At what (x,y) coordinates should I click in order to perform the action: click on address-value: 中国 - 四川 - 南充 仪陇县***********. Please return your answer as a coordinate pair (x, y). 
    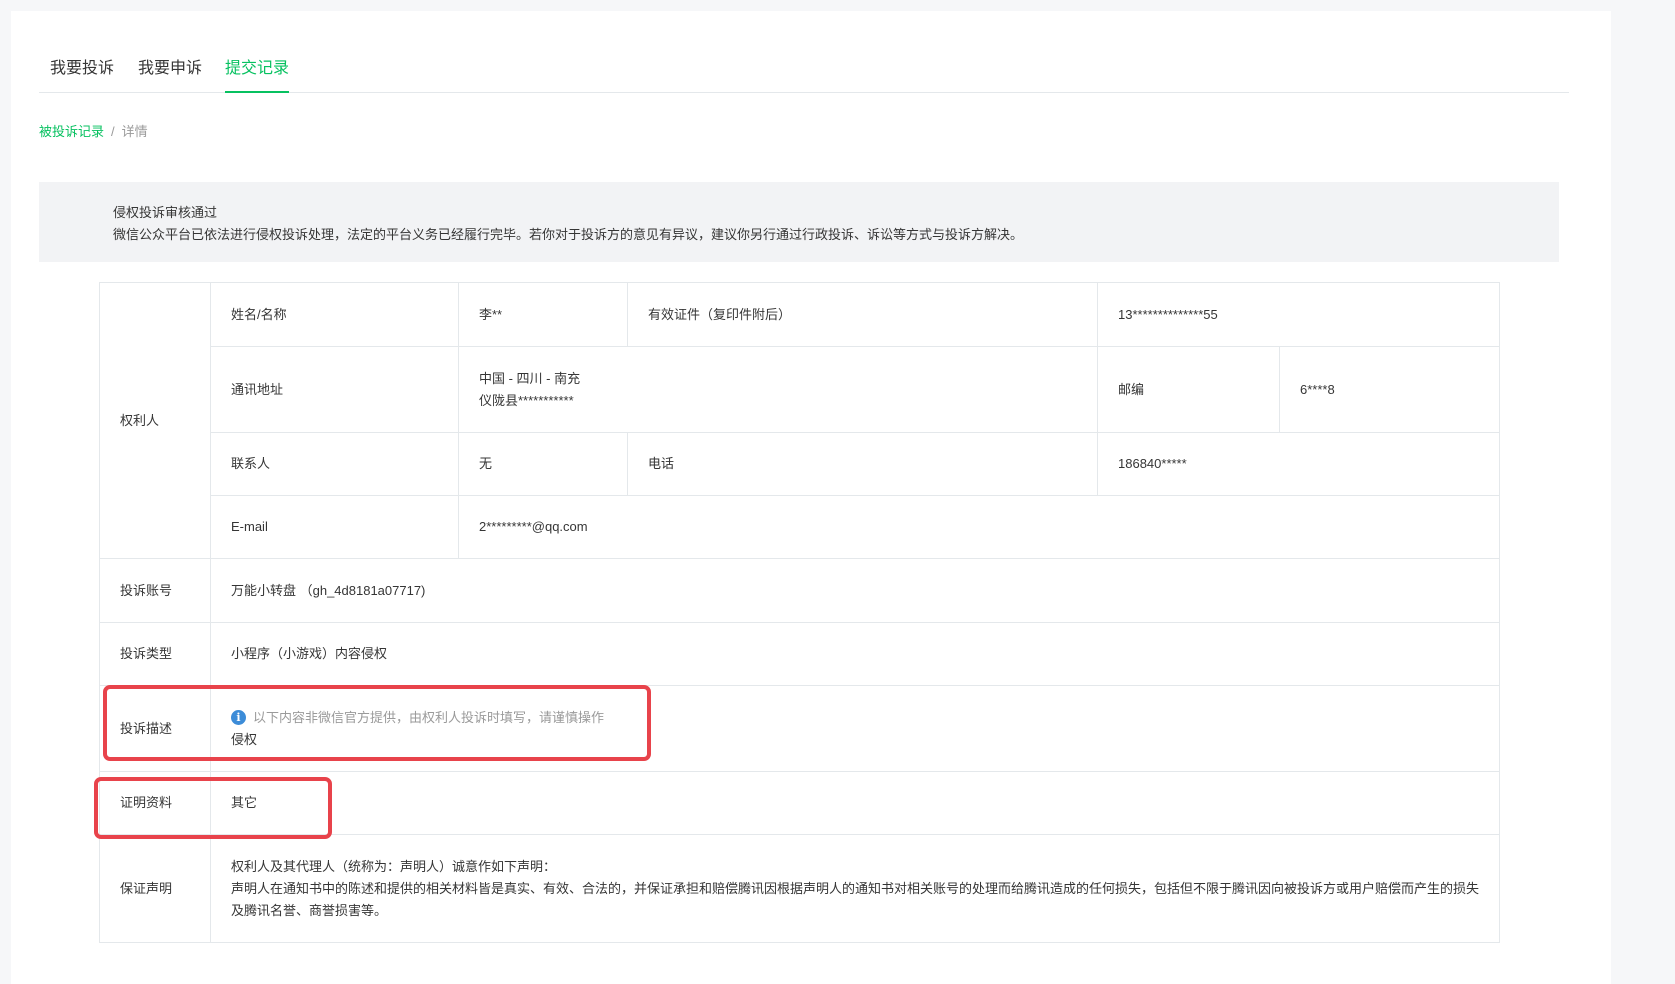
    Looking at the image, I should click on (778, 389).